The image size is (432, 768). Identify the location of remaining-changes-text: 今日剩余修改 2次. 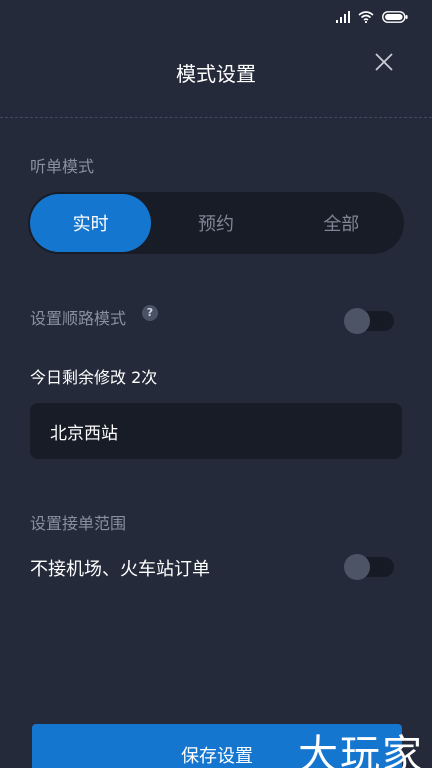
(94, 377).